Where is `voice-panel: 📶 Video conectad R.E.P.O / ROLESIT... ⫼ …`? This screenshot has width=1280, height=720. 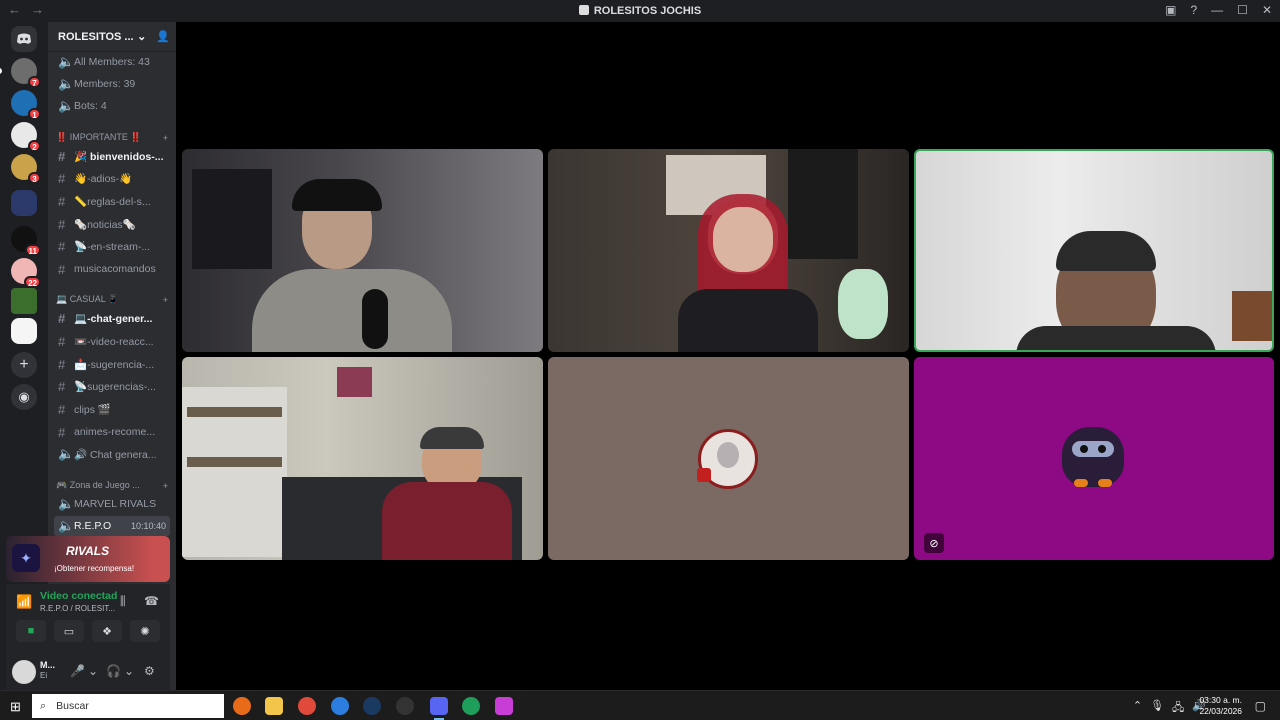
voice-panel: 📶 Video conectad R.E.P.O / ROLESIT... ⫼ … is located at coordinates (88, 620).